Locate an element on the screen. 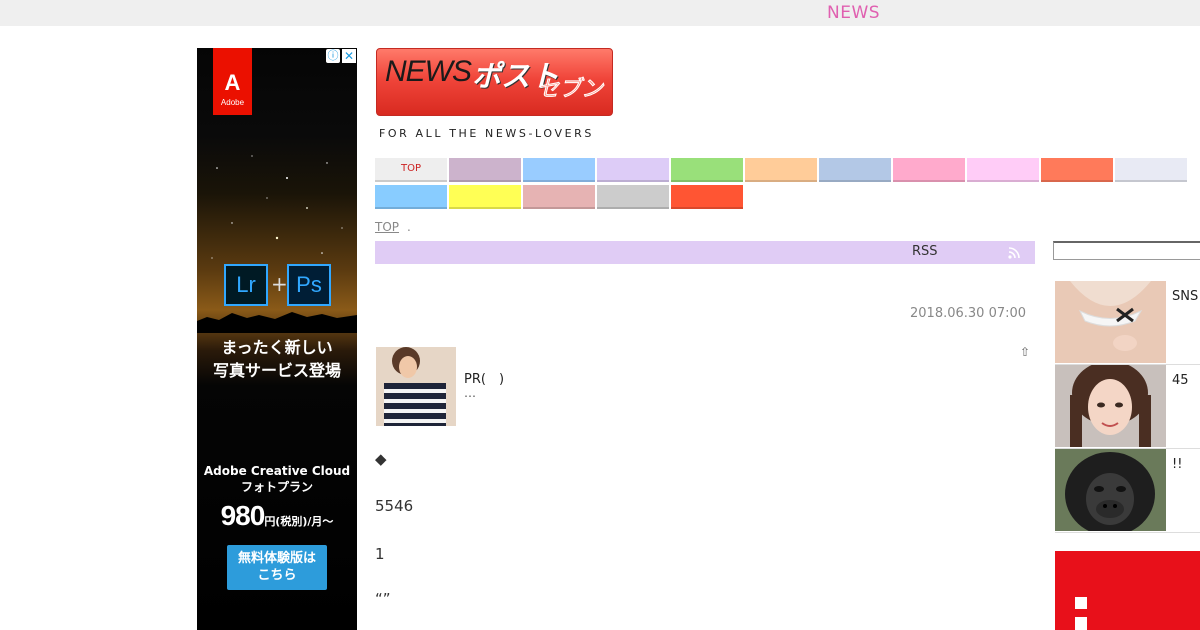  ad-product-name: Adobe Creative Cloud フォトプラン is located at coordinates (277, 479).